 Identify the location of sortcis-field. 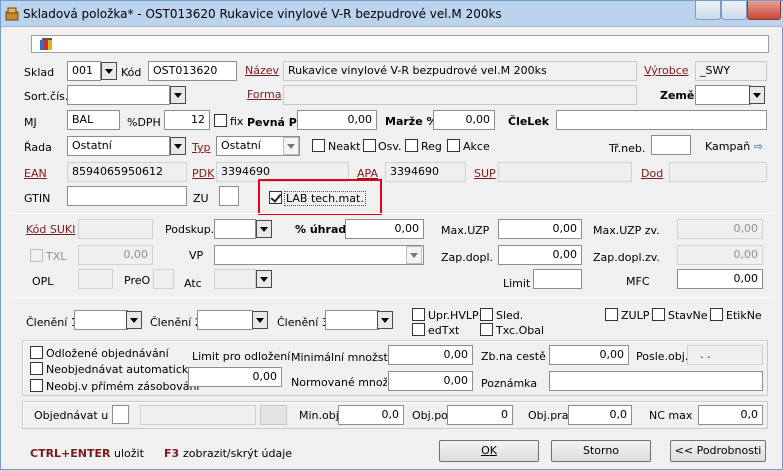
(118, 95).